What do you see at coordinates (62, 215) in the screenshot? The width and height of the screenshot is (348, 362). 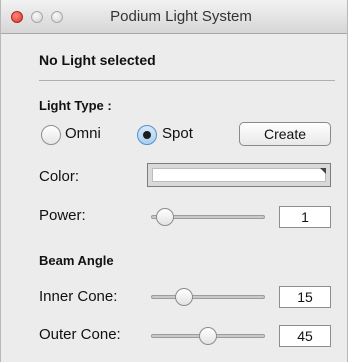 I see `power-label: Power:` at bounding box center [62, 215].